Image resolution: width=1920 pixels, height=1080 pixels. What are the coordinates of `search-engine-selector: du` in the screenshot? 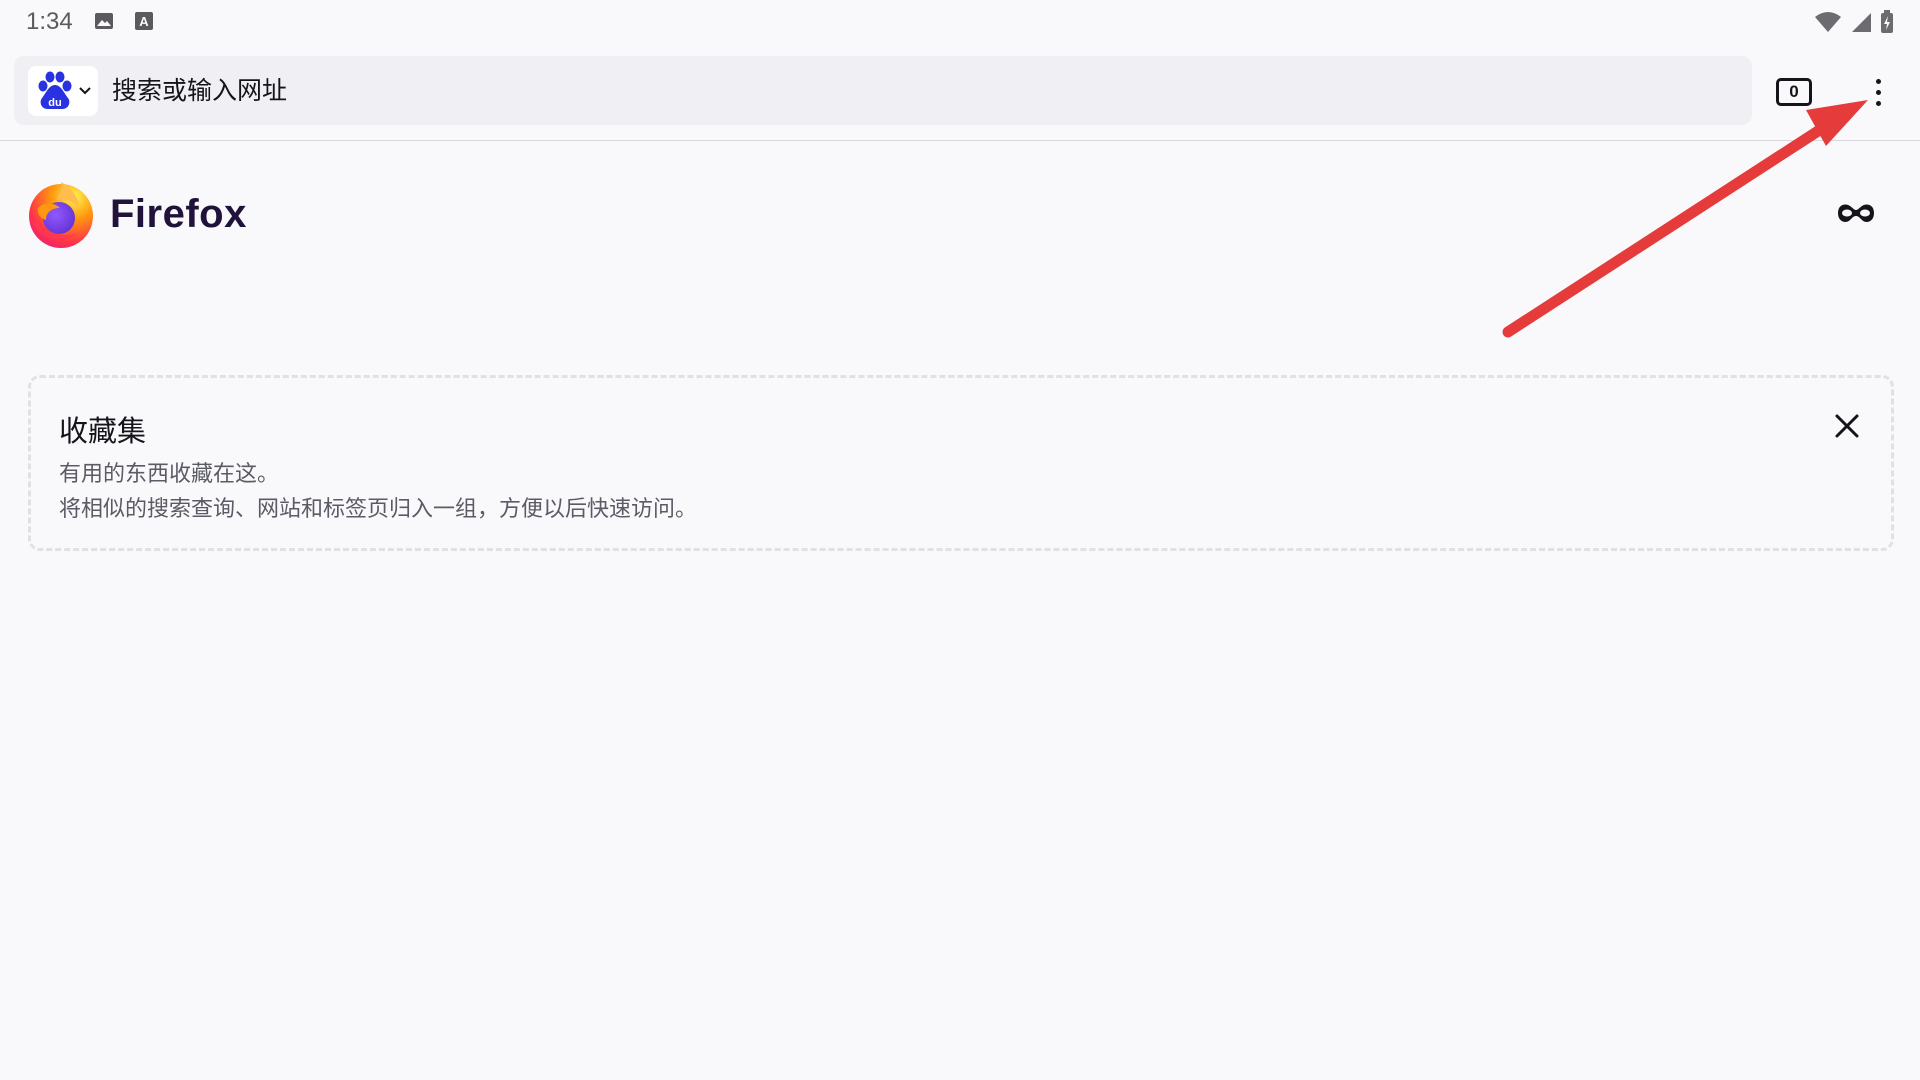 It's located at (63, 91).